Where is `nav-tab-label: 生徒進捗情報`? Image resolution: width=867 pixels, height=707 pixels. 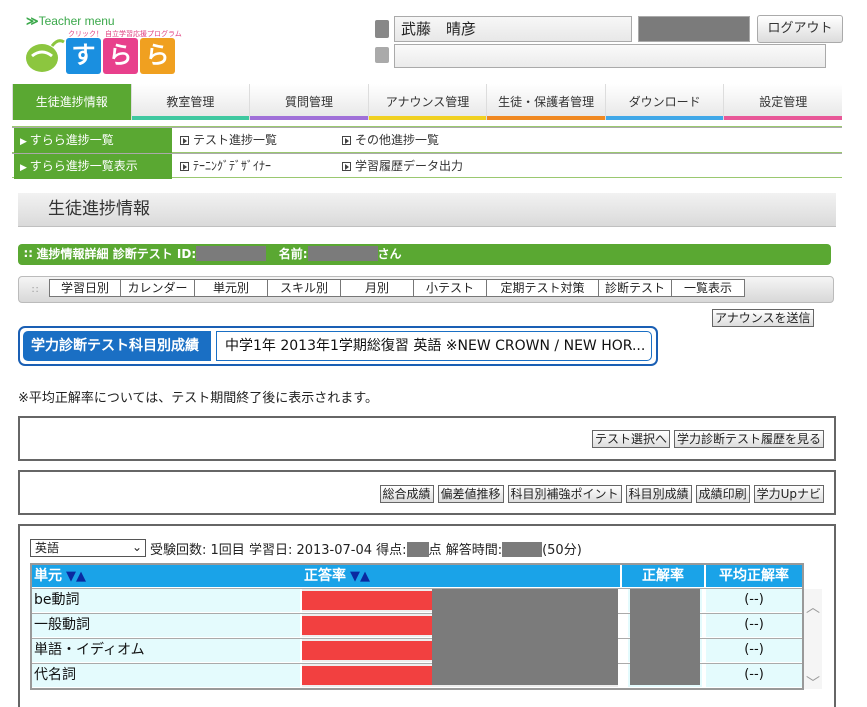
nav-tab-label: 生徒進捗情報 is located at coordinates (71, 102).